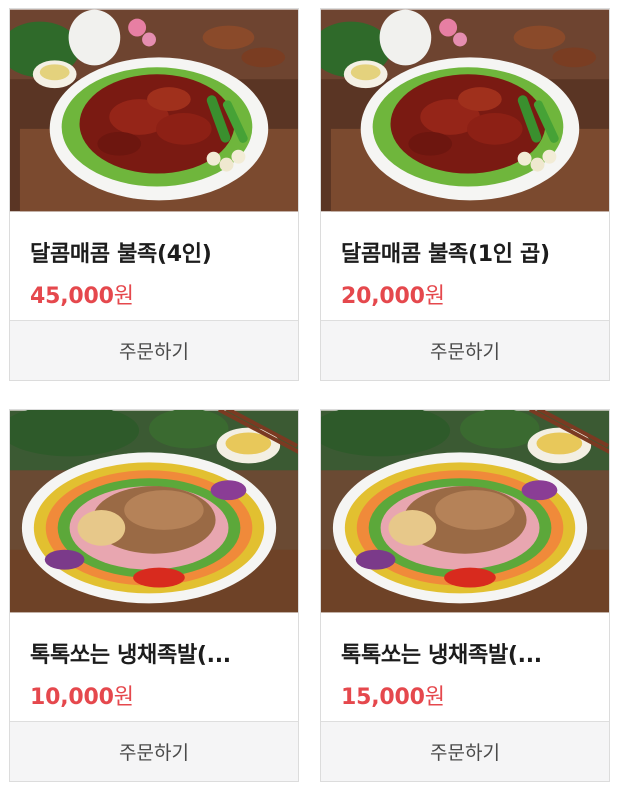 This screenshot has width=622, height=797. What do you see at coordinates (445, 254) in the screenshot?
I see `product-name: 달콤매콤 불족(1인 곱)` at bounding box center [445, 254].